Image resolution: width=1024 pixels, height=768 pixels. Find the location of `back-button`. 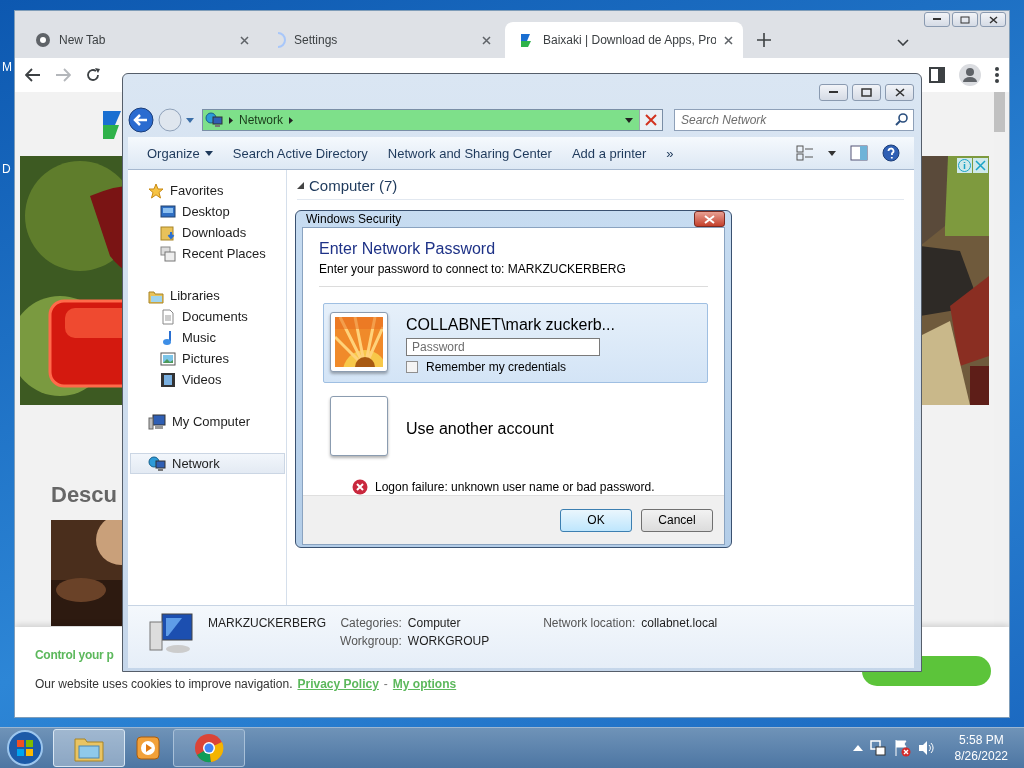

back-button is located at coordinates (141, 120).